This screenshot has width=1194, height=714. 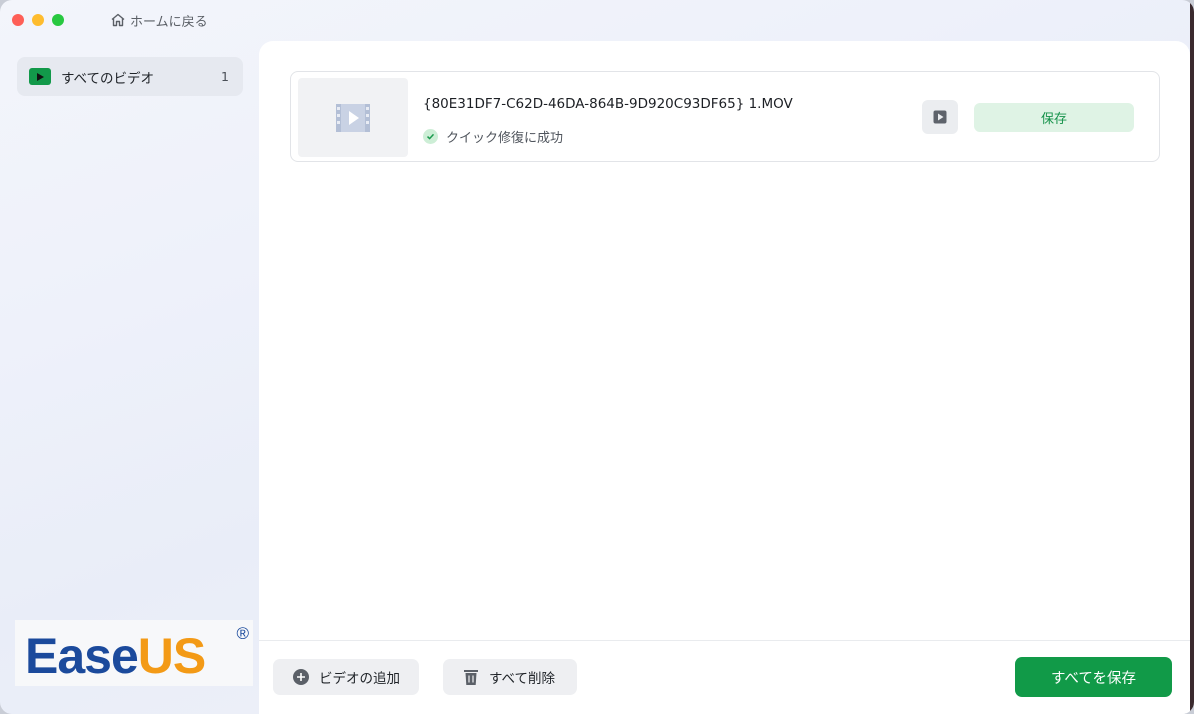 I want to click on repair-status: クイック修復に成功, so click(x=493, y=136).